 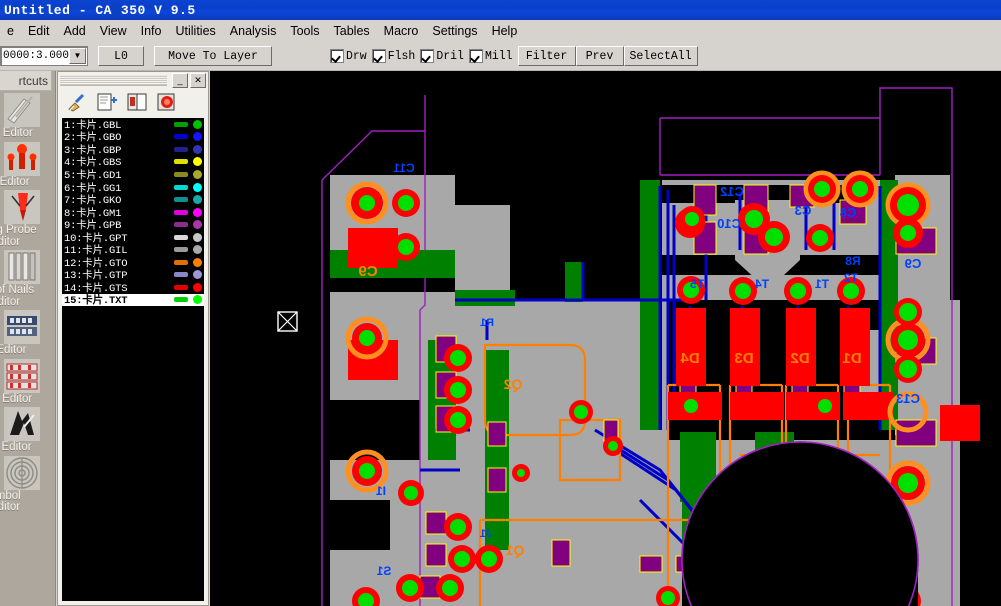 I want to click on checkbox-box-dril, so click(x=427, y=56).